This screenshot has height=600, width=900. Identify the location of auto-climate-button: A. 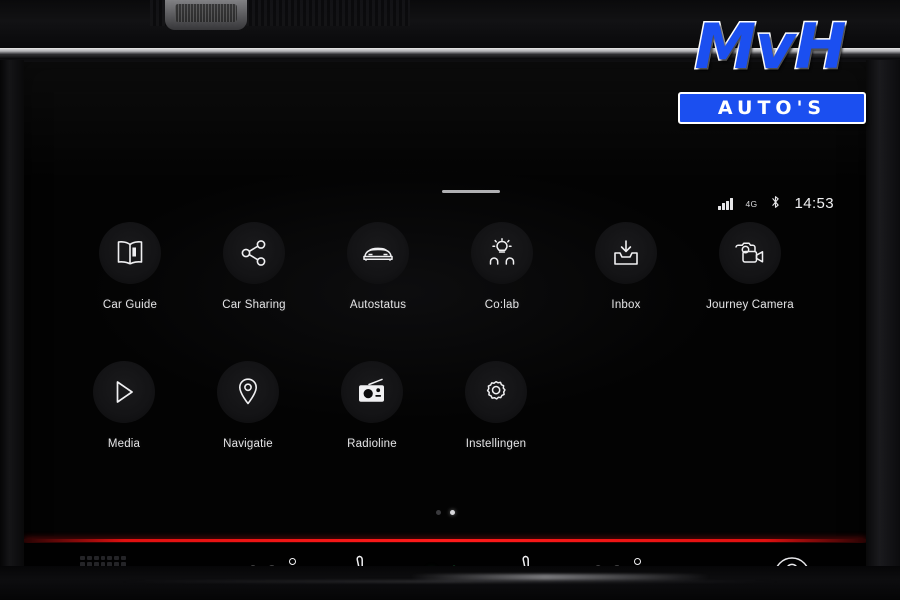
(448, 564).